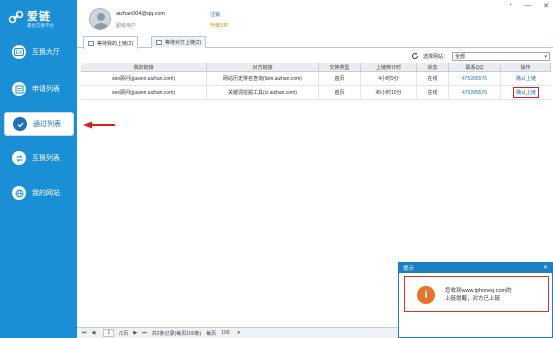 This screenshot has width=553, height=338. Describe the element at coordinates (124, 333) in the screenshot. I see `page-count: /1页` at that location.